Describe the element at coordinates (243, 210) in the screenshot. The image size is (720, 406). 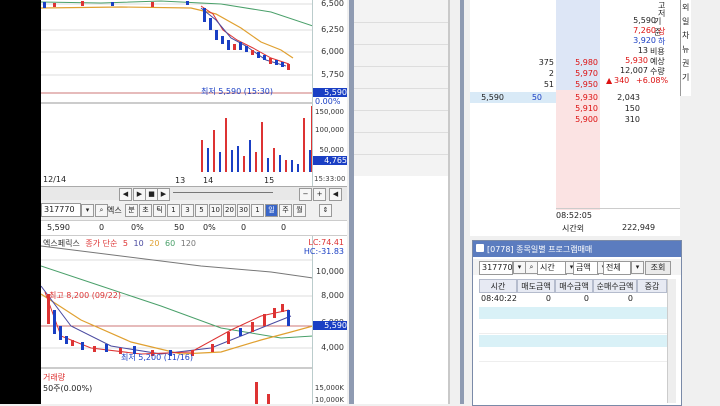
I see `period-button-30: 30` at that location.